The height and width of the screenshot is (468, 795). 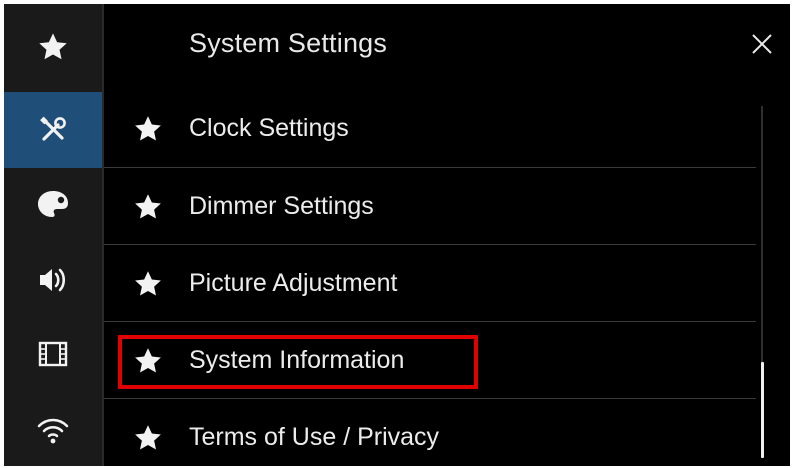 I want to click on list-item-label: System Information, so click(x=297, y=360).